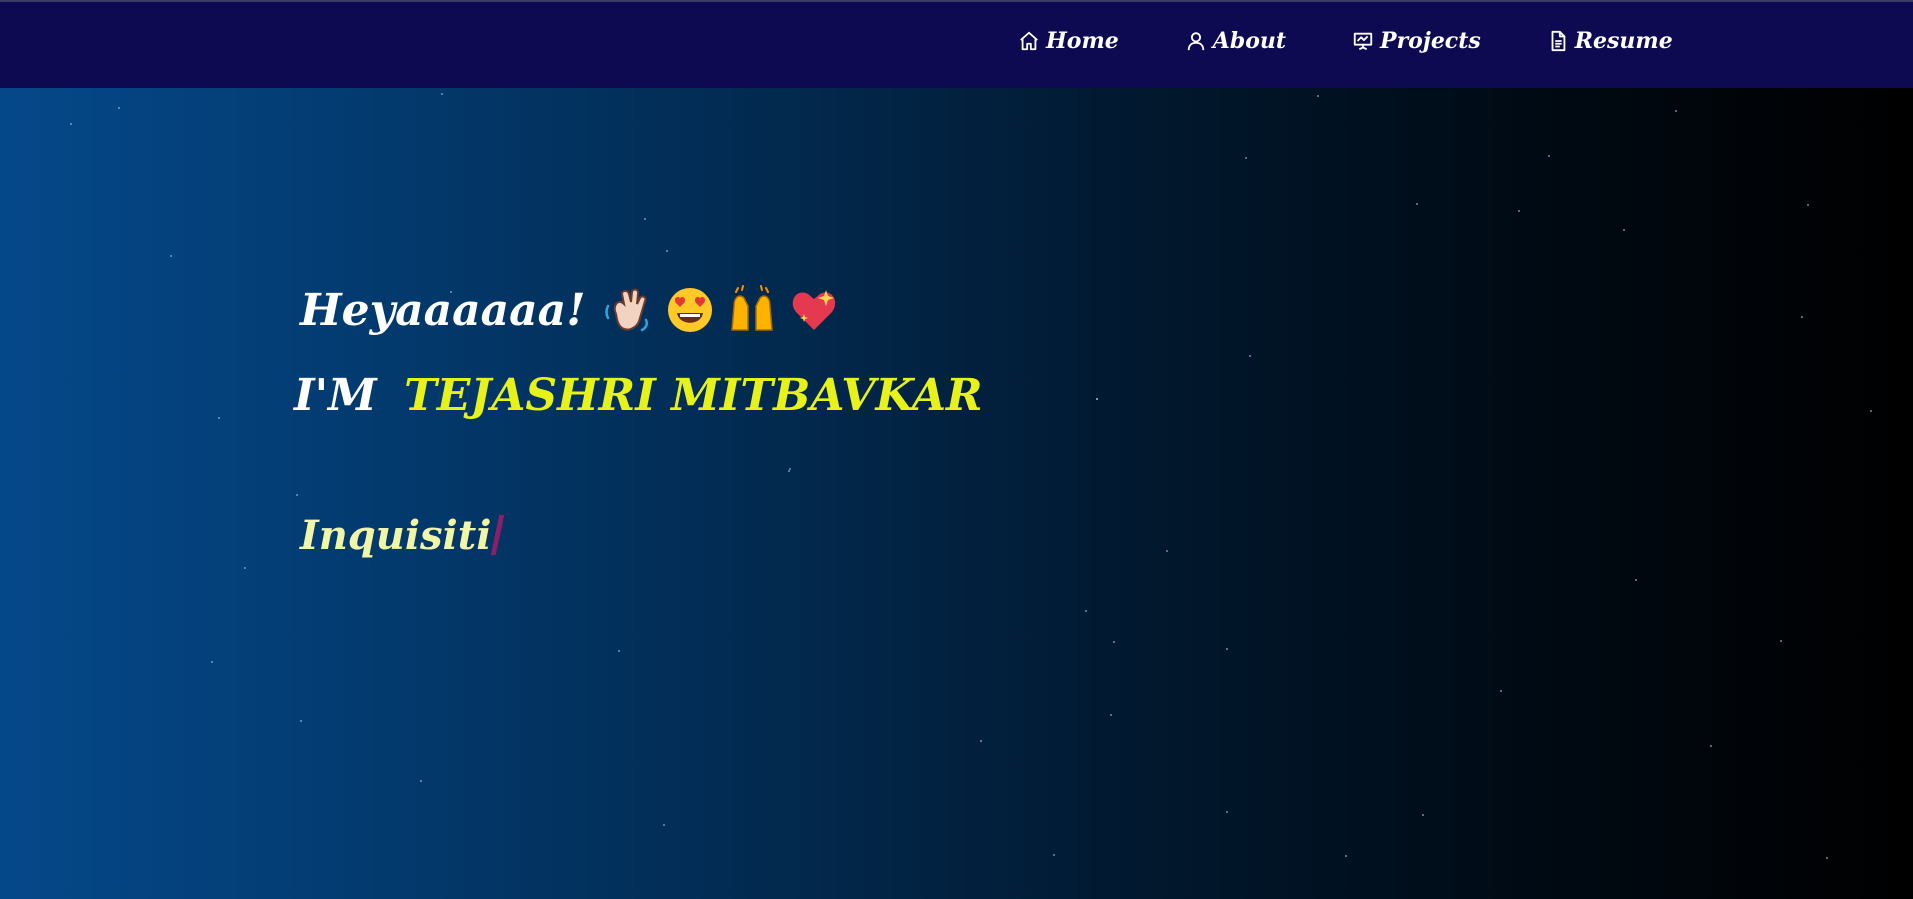 The image size is (1913, 899). I want to click on nav-item-label: Resume, so click(1623, 41).